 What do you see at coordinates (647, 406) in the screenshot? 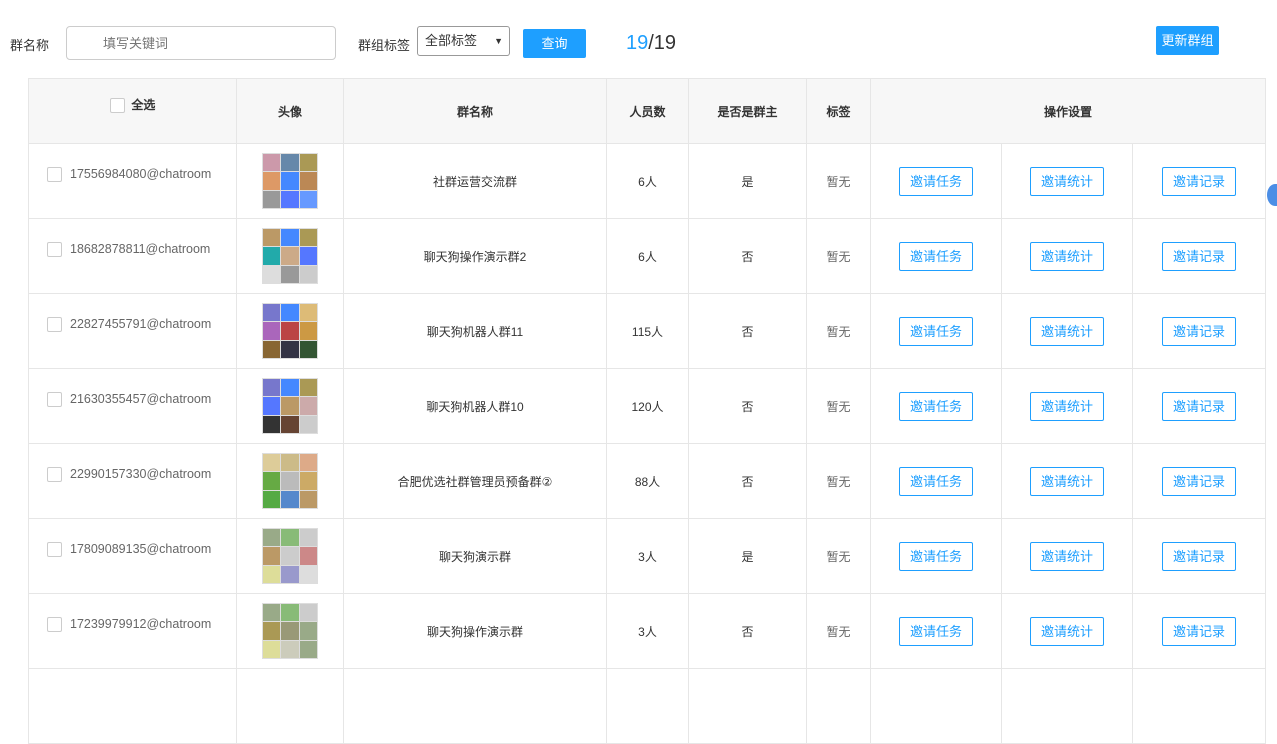
I see `member-count: 120人` at bounding box center [647, 406].